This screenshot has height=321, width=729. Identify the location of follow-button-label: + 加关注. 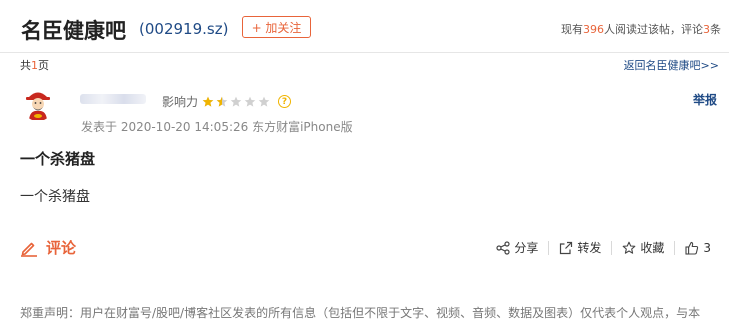
(276, 27).